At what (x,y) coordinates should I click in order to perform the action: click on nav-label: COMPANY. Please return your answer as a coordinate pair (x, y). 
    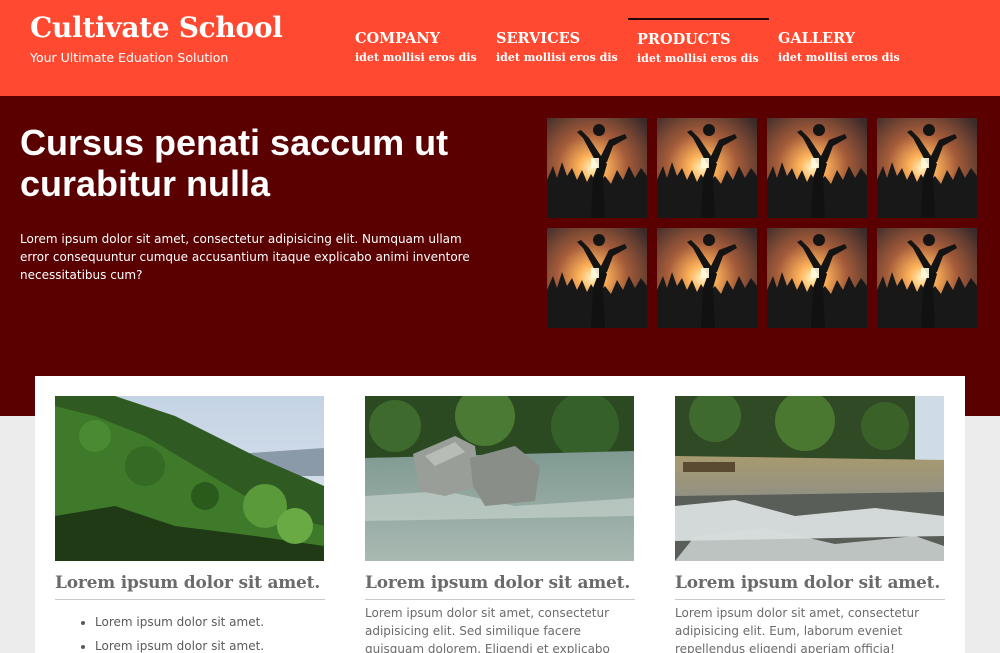
    Looking at the image, I should click on (397, 38).